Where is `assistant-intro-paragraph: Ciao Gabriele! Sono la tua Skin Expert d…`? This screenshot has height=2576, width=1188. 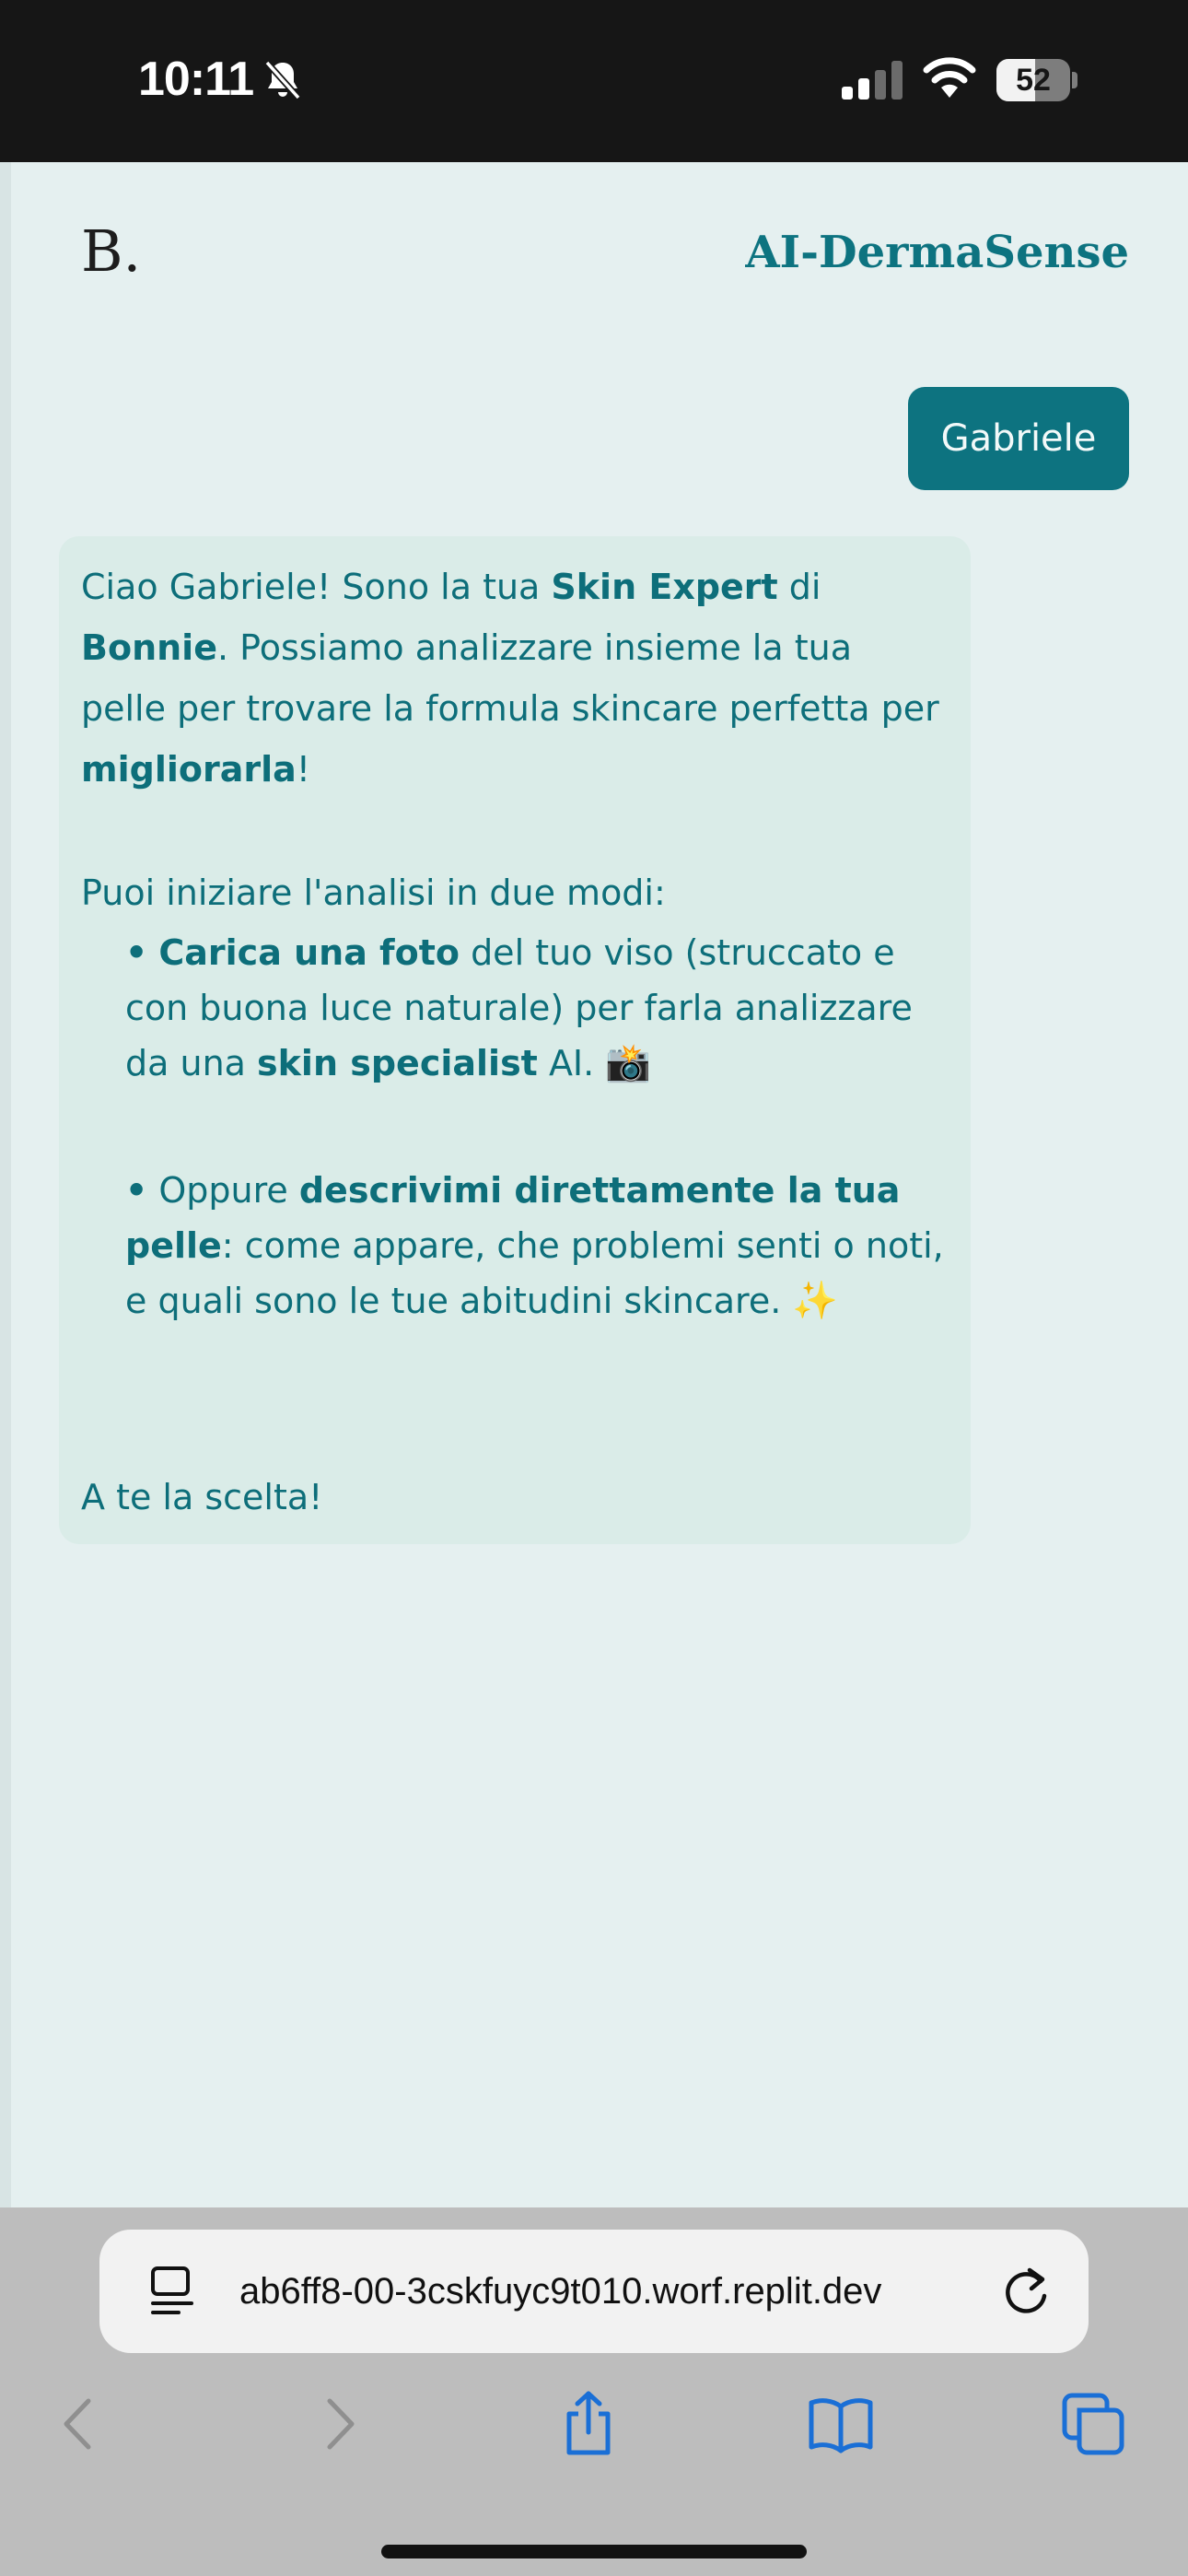
assistant-intro-paragraph: Ciao Gabriele! Sono la tua Skin Expert d… is located at coordinates (510, 678).